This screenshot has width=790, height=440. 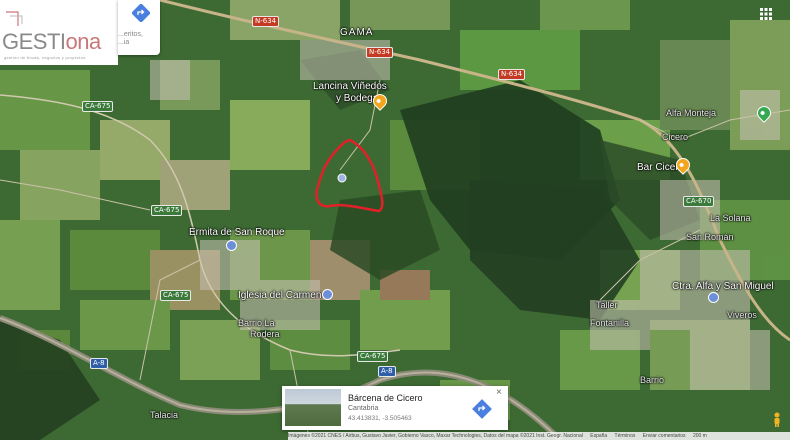 I want to click on place-label-barrio: Barrio La, so click(x=256, y=323).